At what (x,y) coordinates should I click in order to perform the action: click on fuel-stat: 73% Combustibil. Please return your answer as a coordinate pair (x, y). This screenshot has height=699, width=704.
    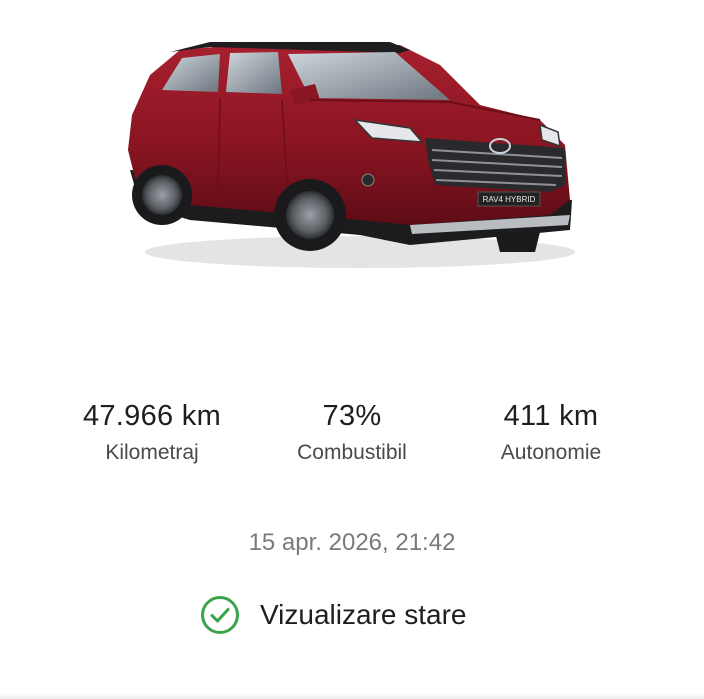
    Looking at the image, I should click on (352, 432).